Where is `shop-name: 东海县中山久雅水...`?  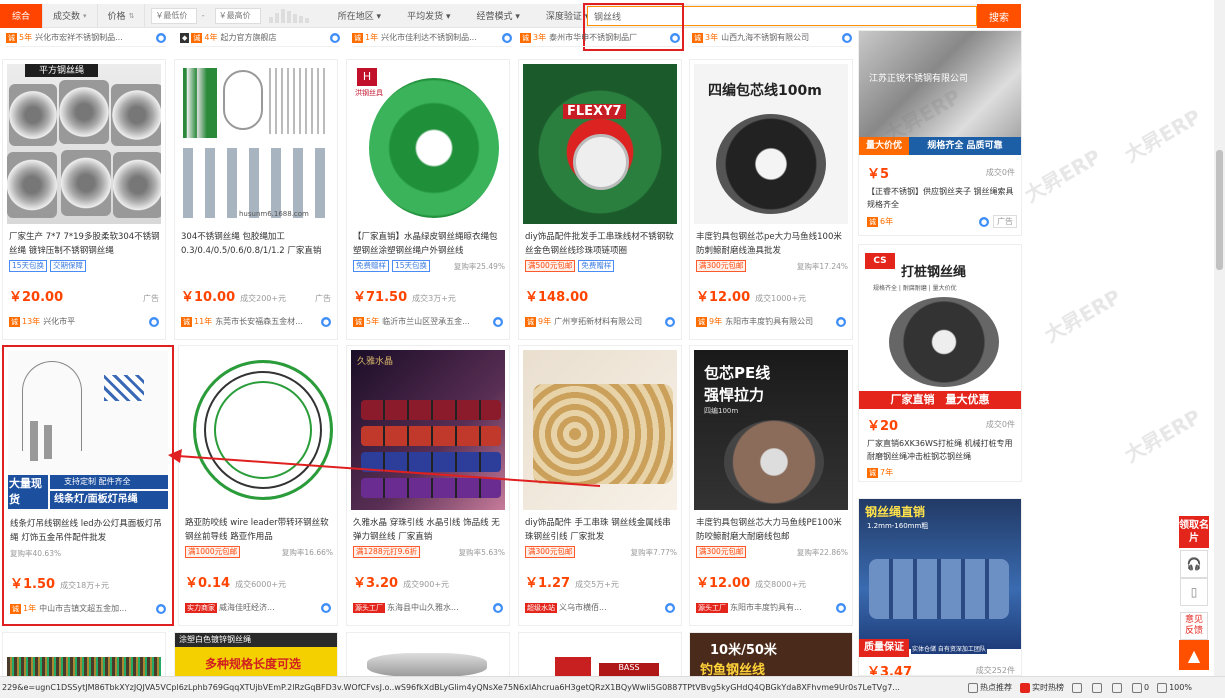
shop-name: 东海县中山久雅水... is located at coordinates (438, 607).